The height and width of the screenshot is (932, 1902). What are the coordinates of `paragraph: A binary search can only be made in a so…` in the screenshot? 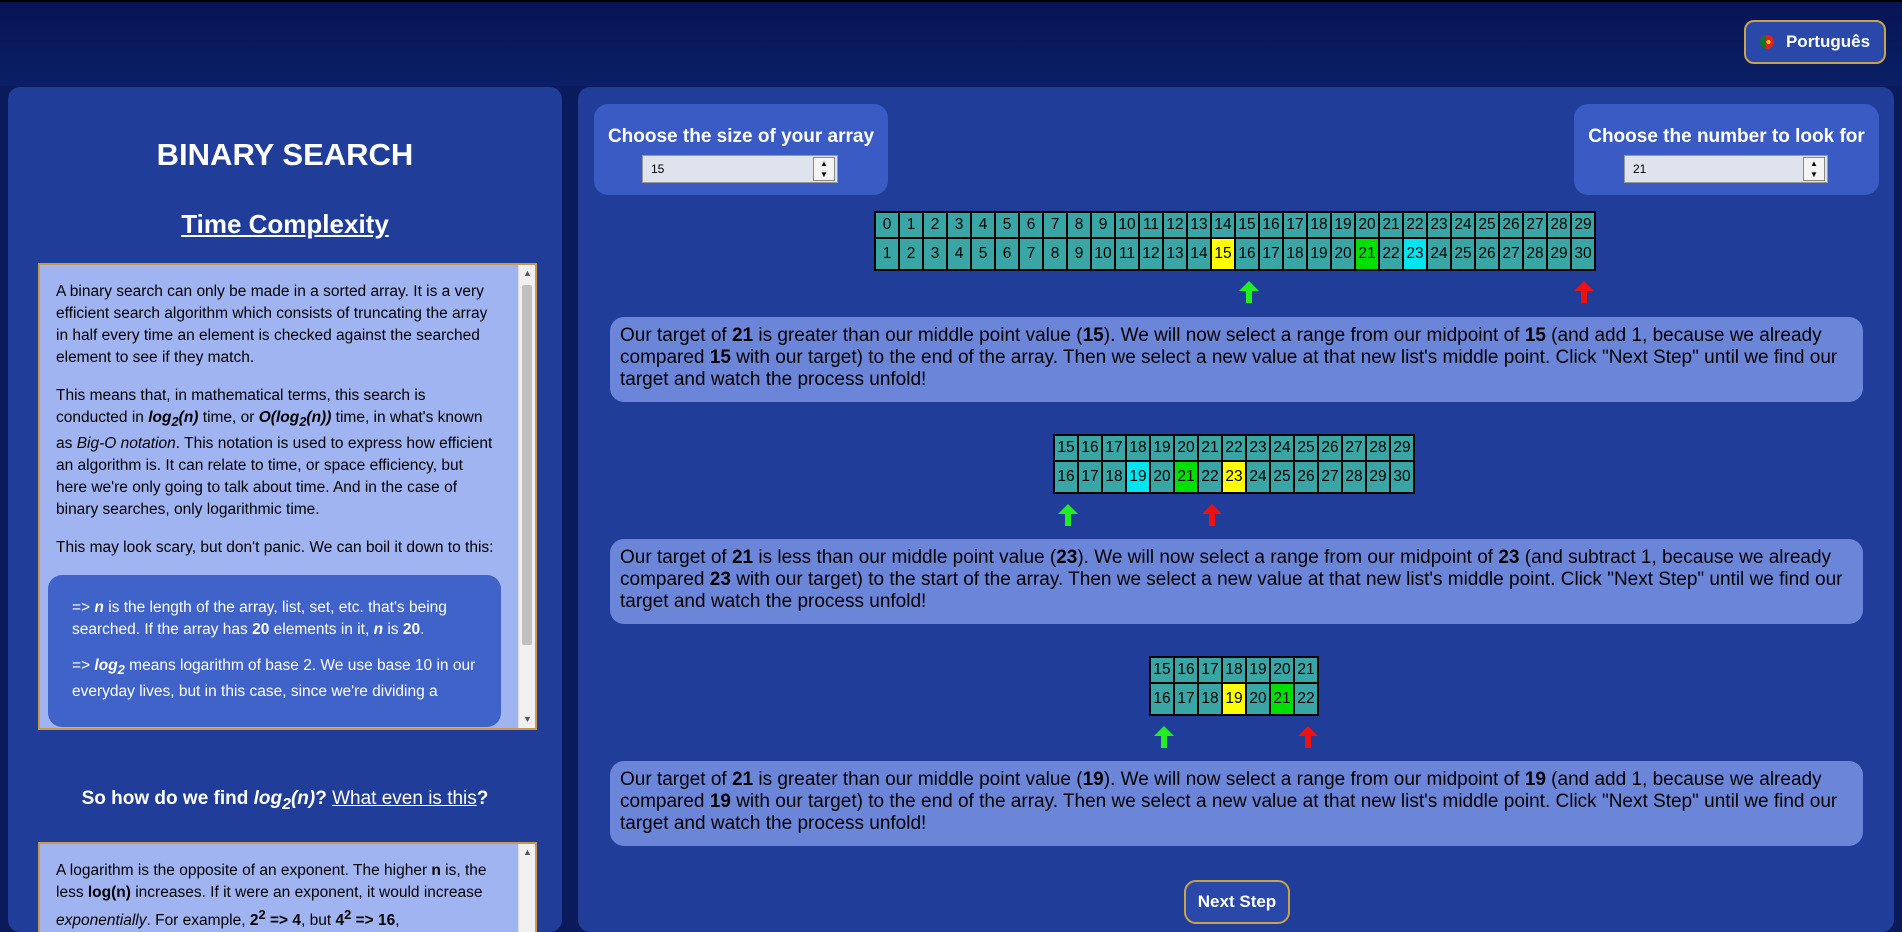 It's located at (272, 324).